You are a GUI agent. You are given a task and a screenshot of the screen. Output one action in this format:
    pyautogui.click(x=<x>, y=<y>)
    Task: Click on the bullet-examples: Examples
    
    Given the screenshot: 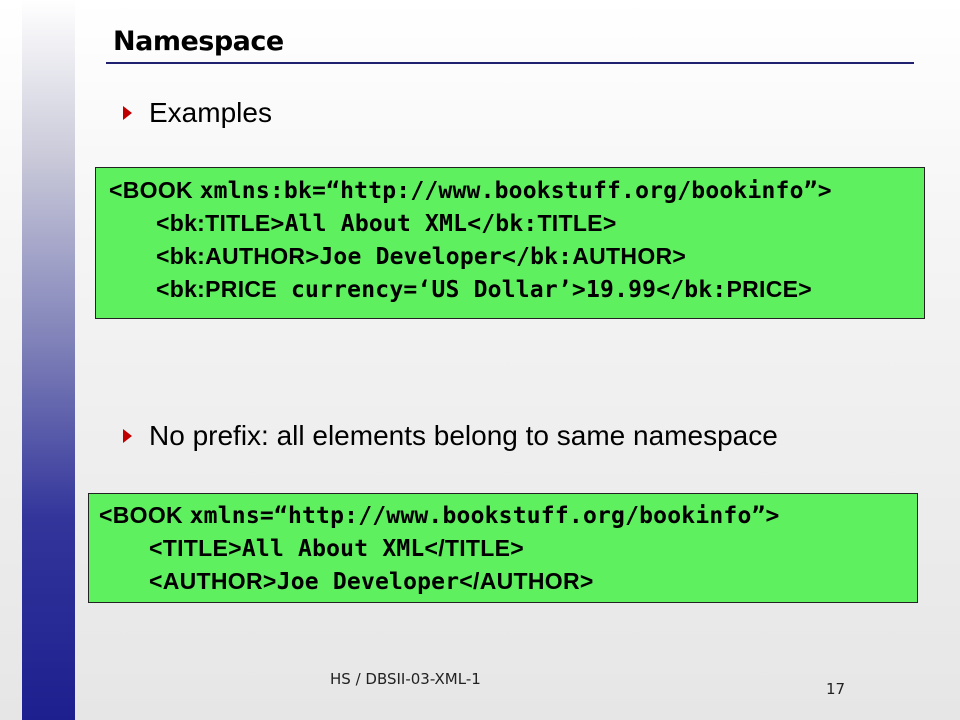 What is the action you would take?
    pyautogui.click(x=197, y=113)
    